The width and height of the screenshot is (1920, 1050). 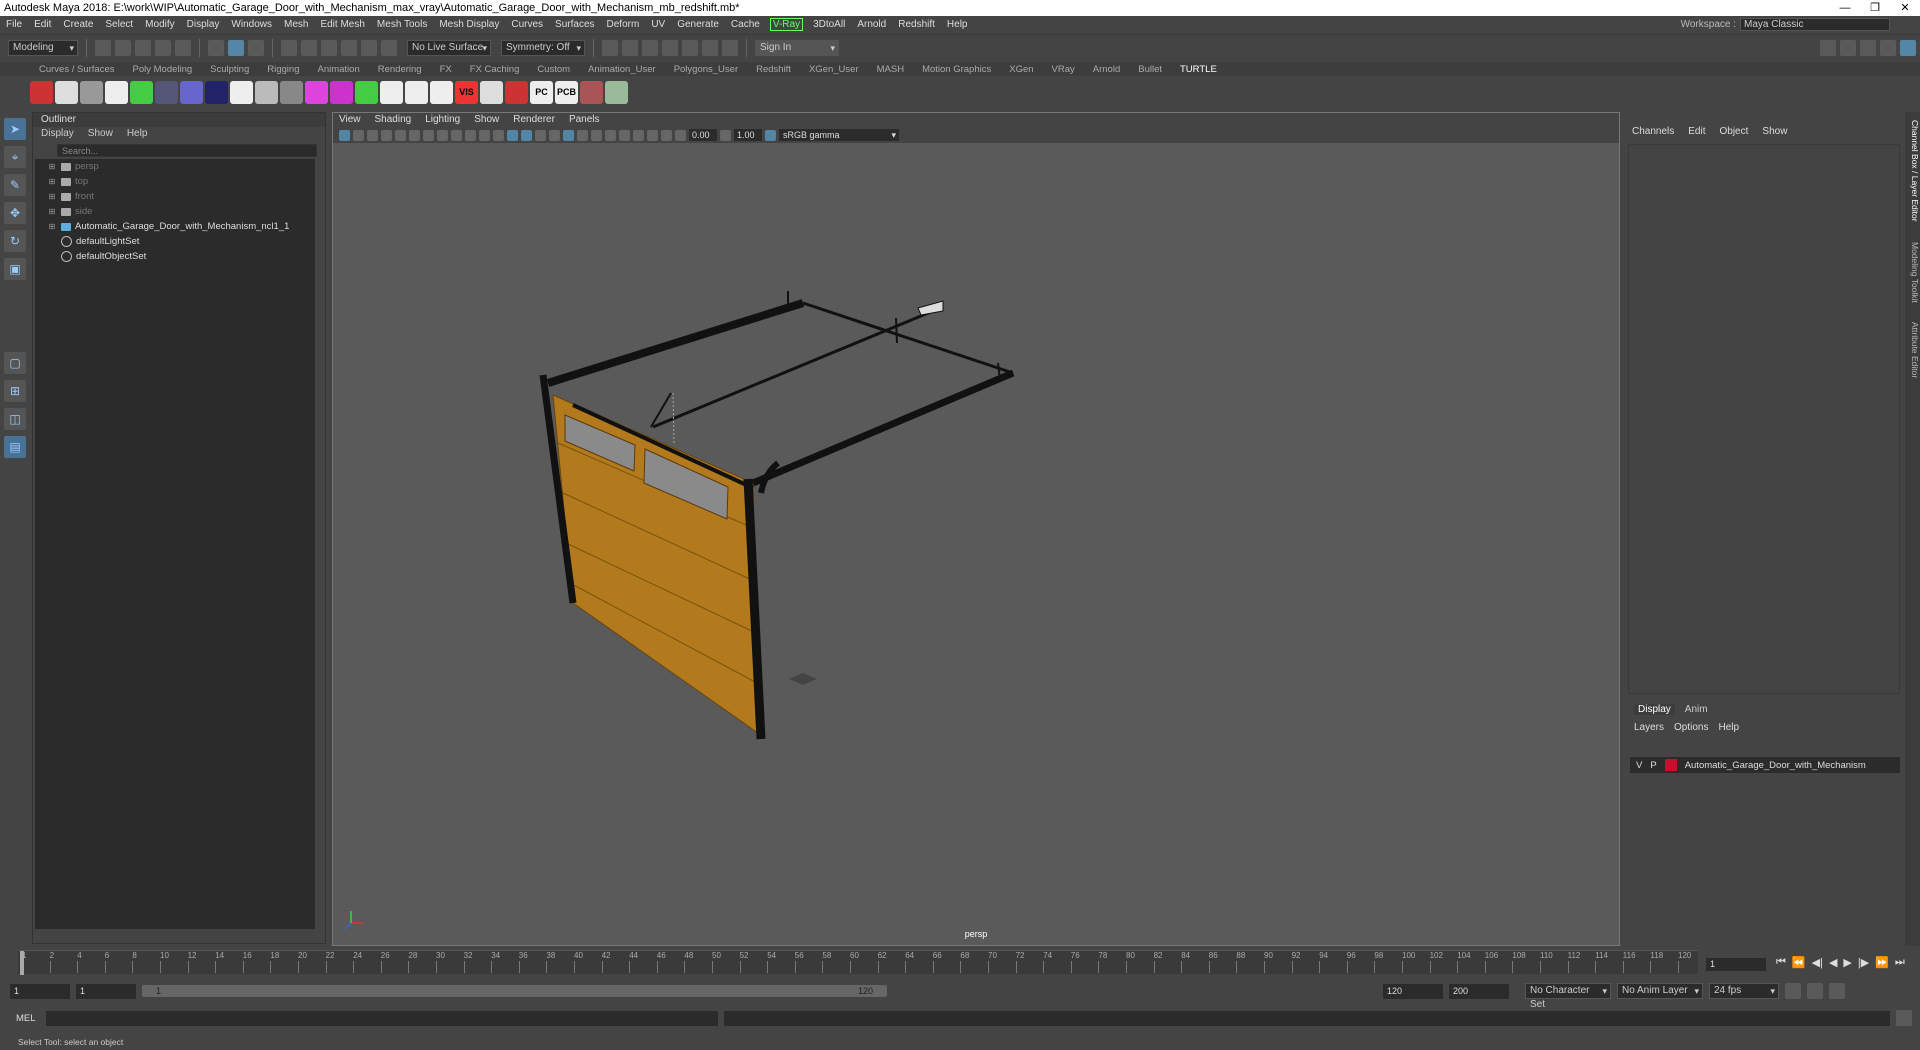 What do you see at coordinates (428, 135) in the screenshot?
I see `resolution-gate-icon` at bounding box center [428, 135].